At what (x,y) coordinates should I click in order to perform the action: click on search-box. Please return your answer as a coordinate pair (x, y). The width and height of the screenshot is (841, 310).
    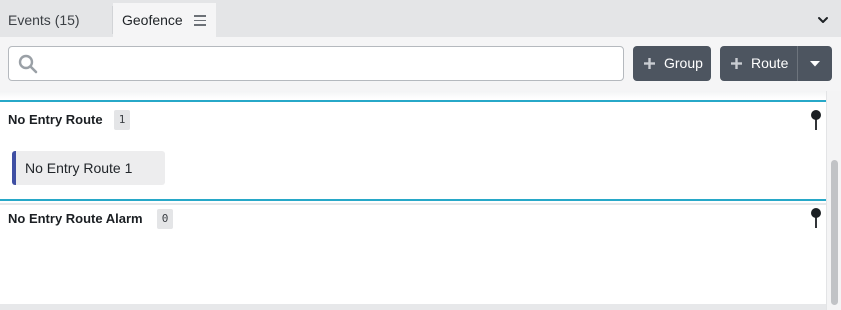
    Looking at the image, I should click on (316, 63).